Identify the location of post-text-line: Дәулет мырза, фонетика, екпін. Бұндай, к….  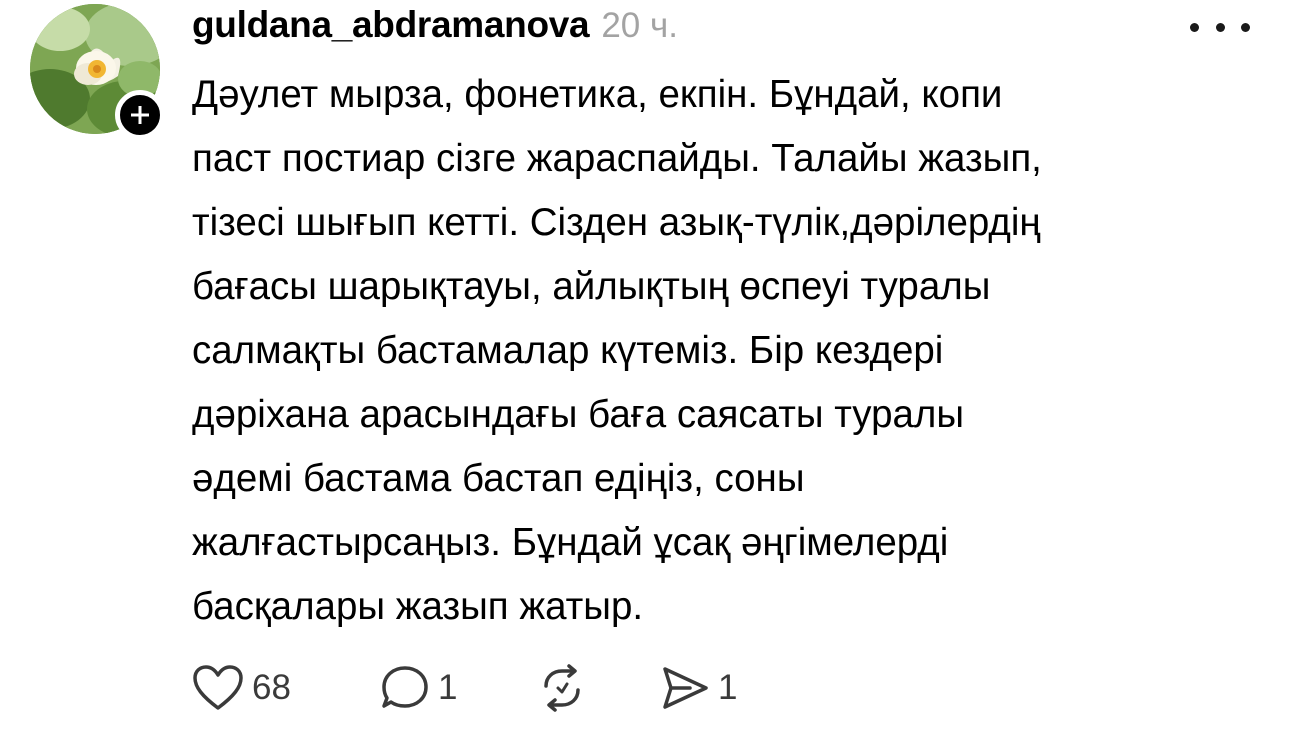
(597, 94).